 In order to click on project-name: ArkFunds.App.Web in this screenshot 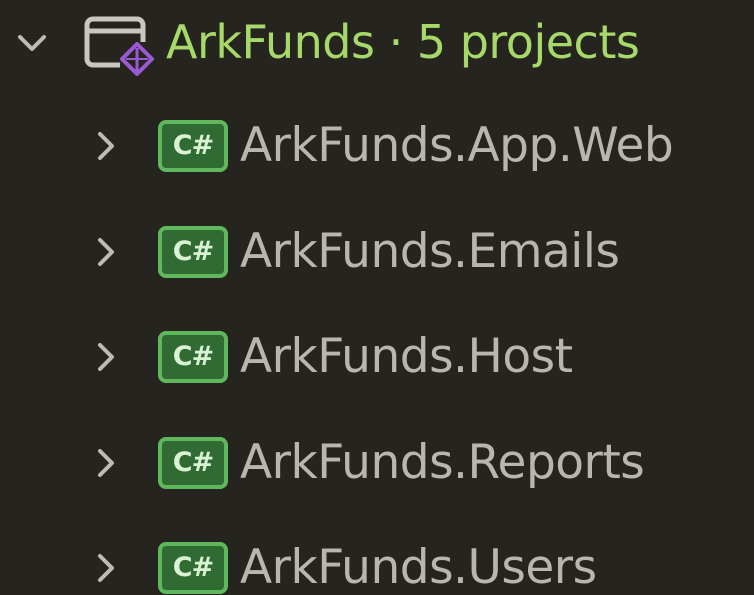, I will do `click(457, 145)`.